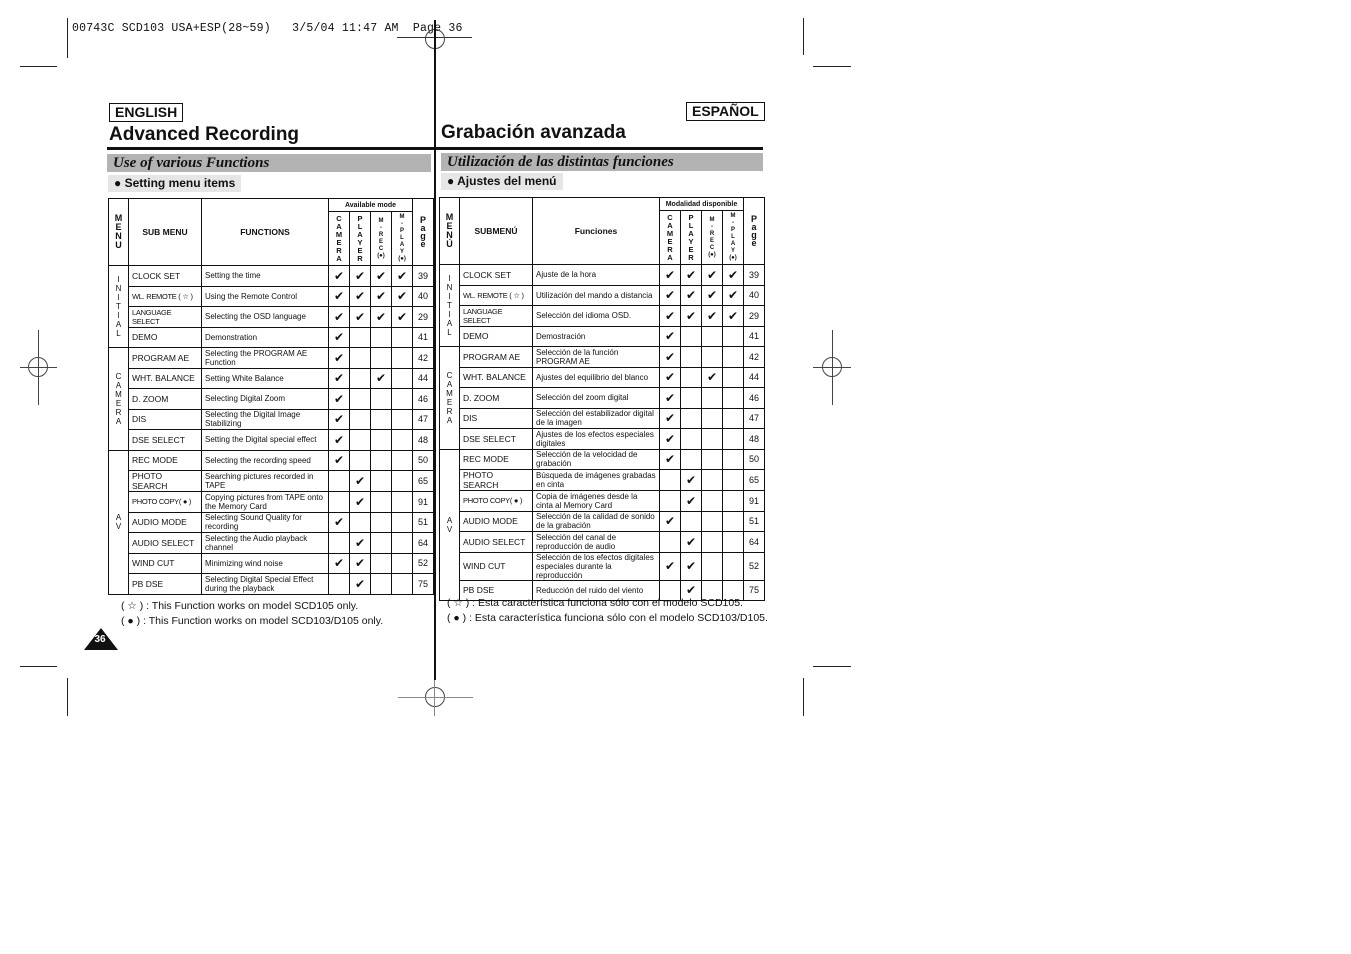 This screenshot has height=954, width=1351. Describe the element at coordinates (423, 232) in the screenshot. I see `page-column-header: Page` at that location.